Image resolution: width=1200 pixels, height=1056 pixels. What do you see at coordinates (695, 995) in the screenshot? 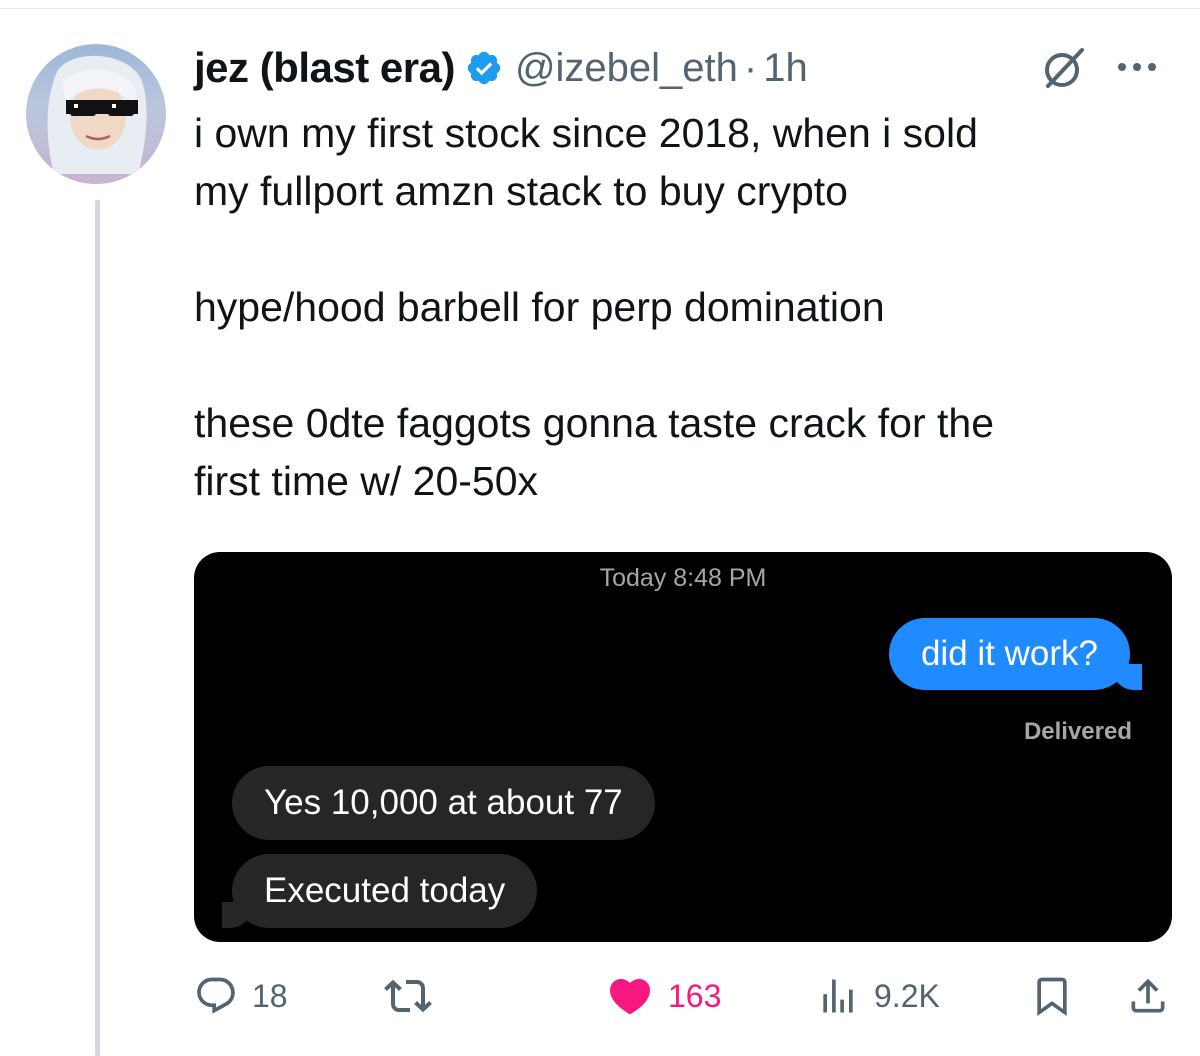
I see `like-count: 163` at bounding box center [695, 995].